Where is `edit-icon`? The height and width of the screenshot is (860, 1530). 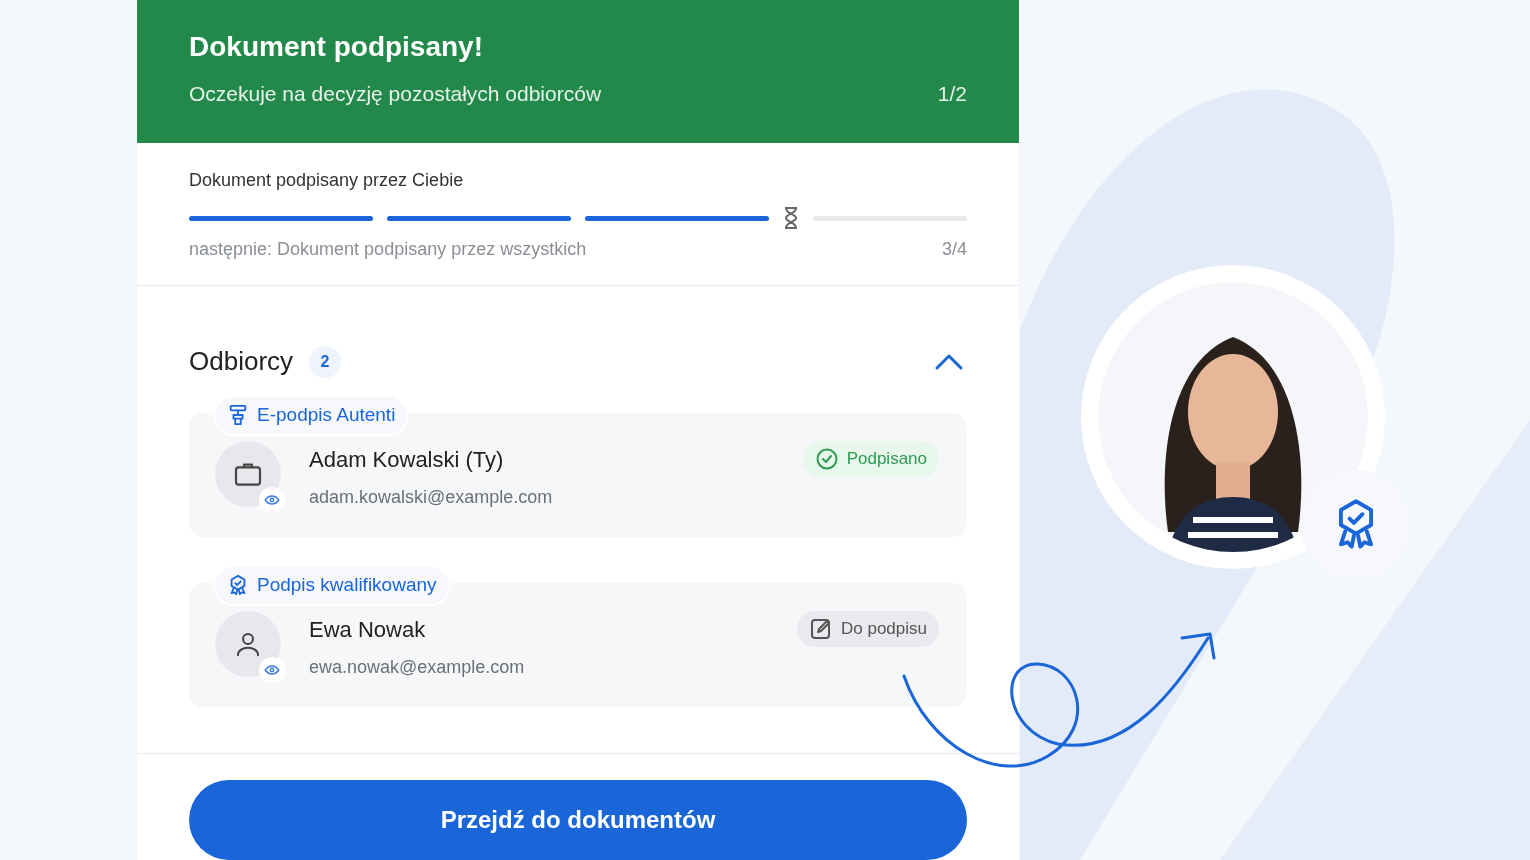
edit-icon is located at coordinates (821, 628).